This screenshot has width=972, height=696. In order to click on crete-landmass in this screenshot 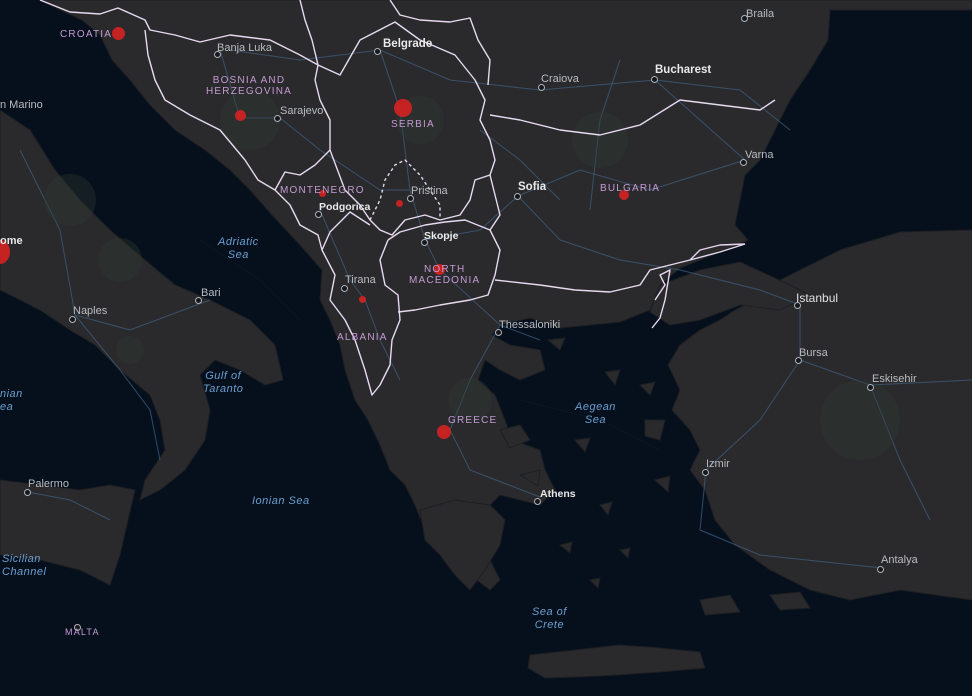, I will do `click(616, 661)`.